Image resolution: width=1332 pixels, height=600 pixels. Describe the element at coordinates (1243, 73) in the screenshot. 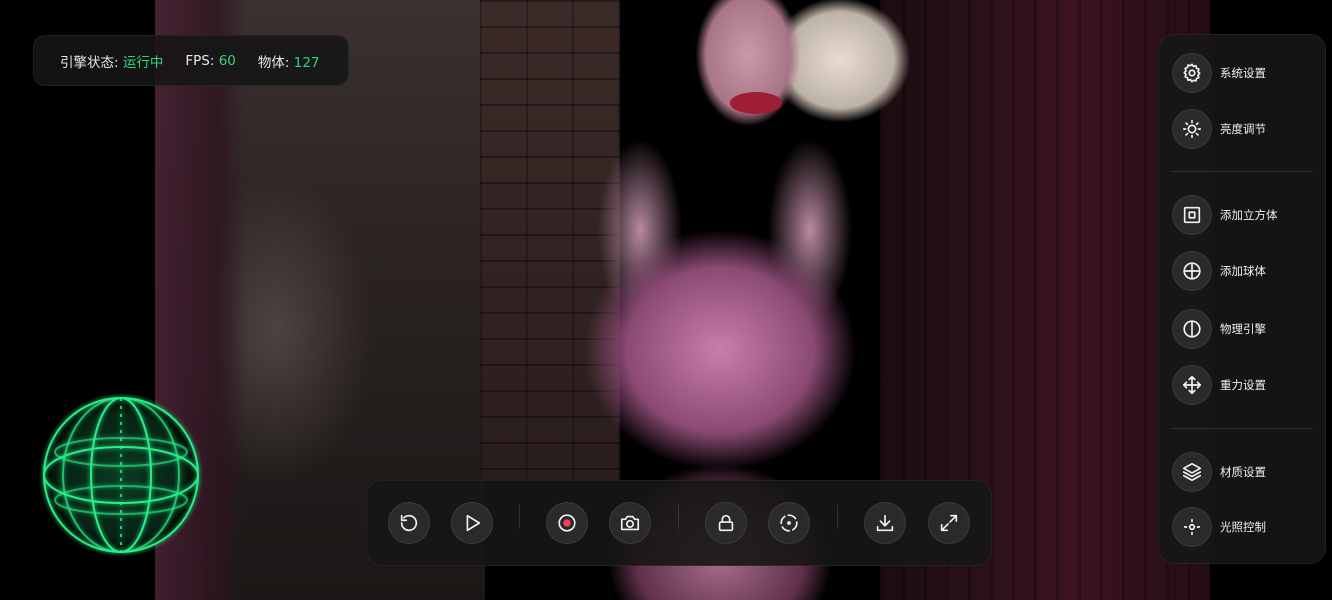

I see `system-settings-label: 系统设置` at that location.